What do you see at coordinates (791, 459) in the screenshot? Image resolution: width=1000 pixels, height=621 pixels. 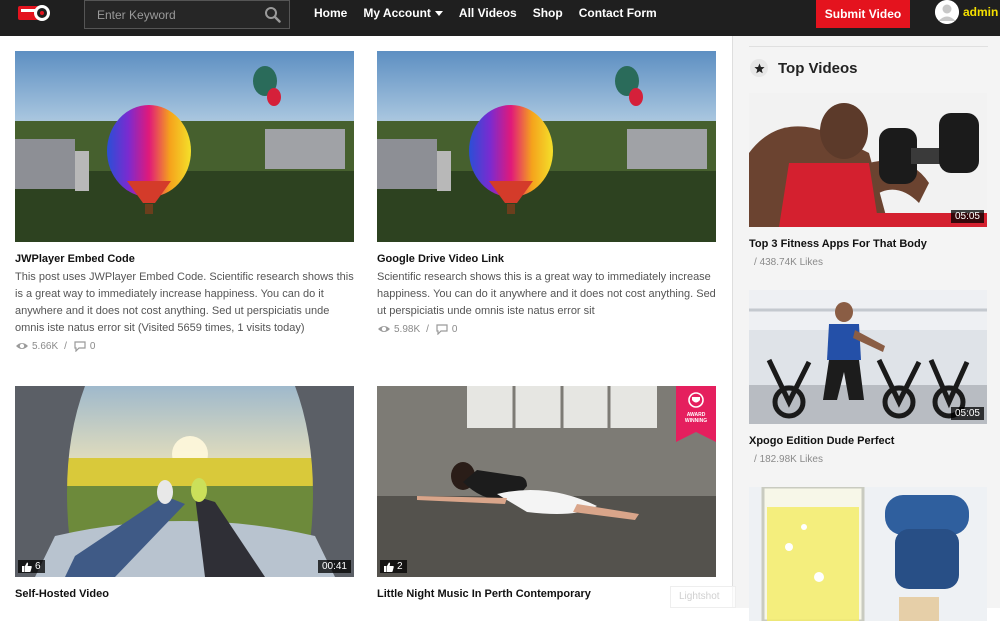 I see `likes-count: 182.98K Likes` at bounding box center [791, 459].